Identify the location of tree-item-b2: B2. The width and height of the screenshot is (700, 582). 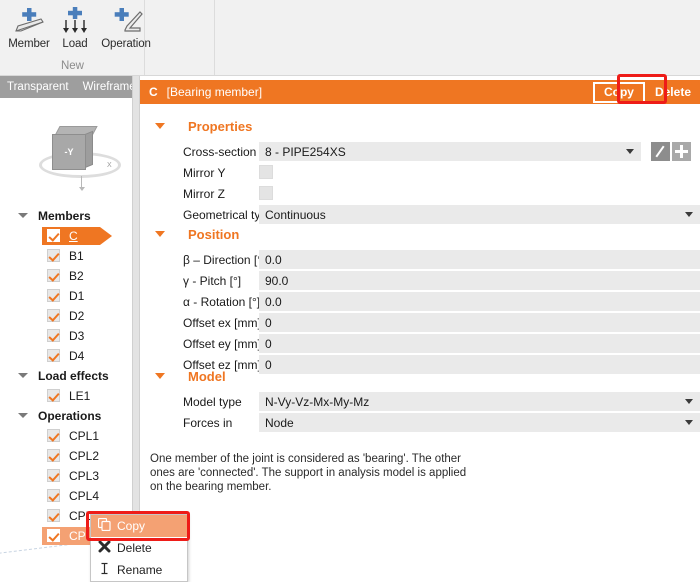
(66, 276).